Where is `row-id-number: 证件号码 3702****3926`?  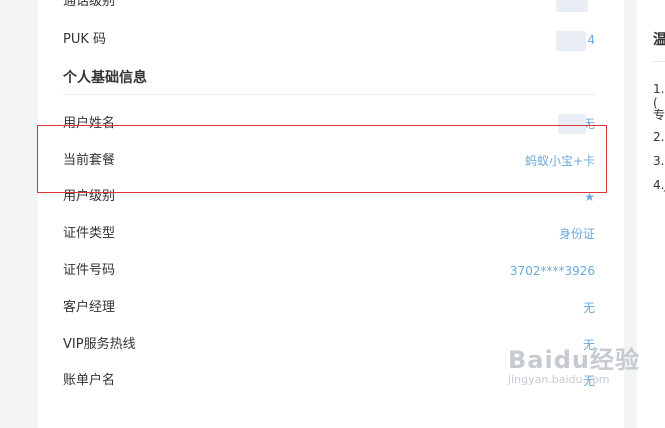 row-id-number: 证件号码 3702****3926 is located at coordinates (329, 271).